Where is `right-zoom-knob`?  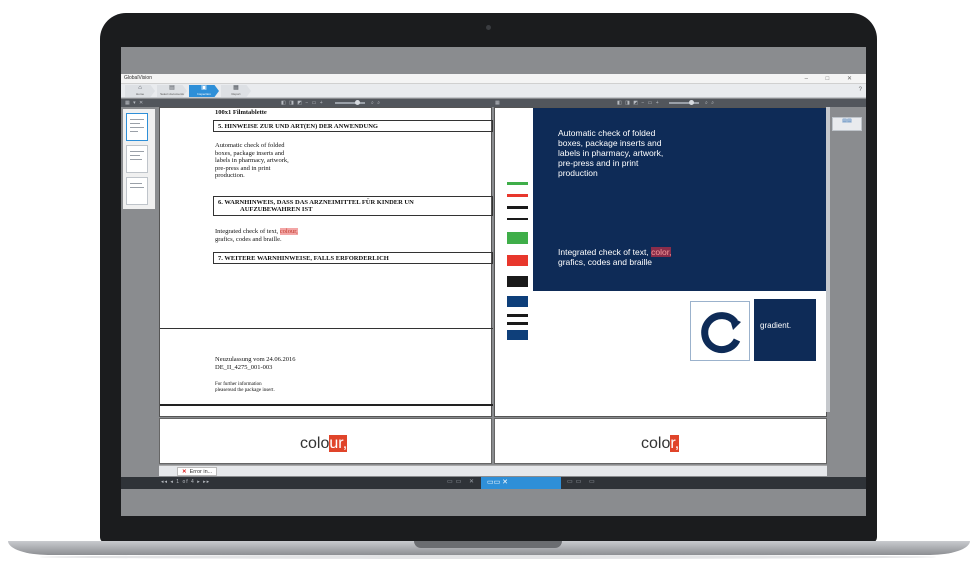
right-zoom-knob is located at coordinates (691, 102).